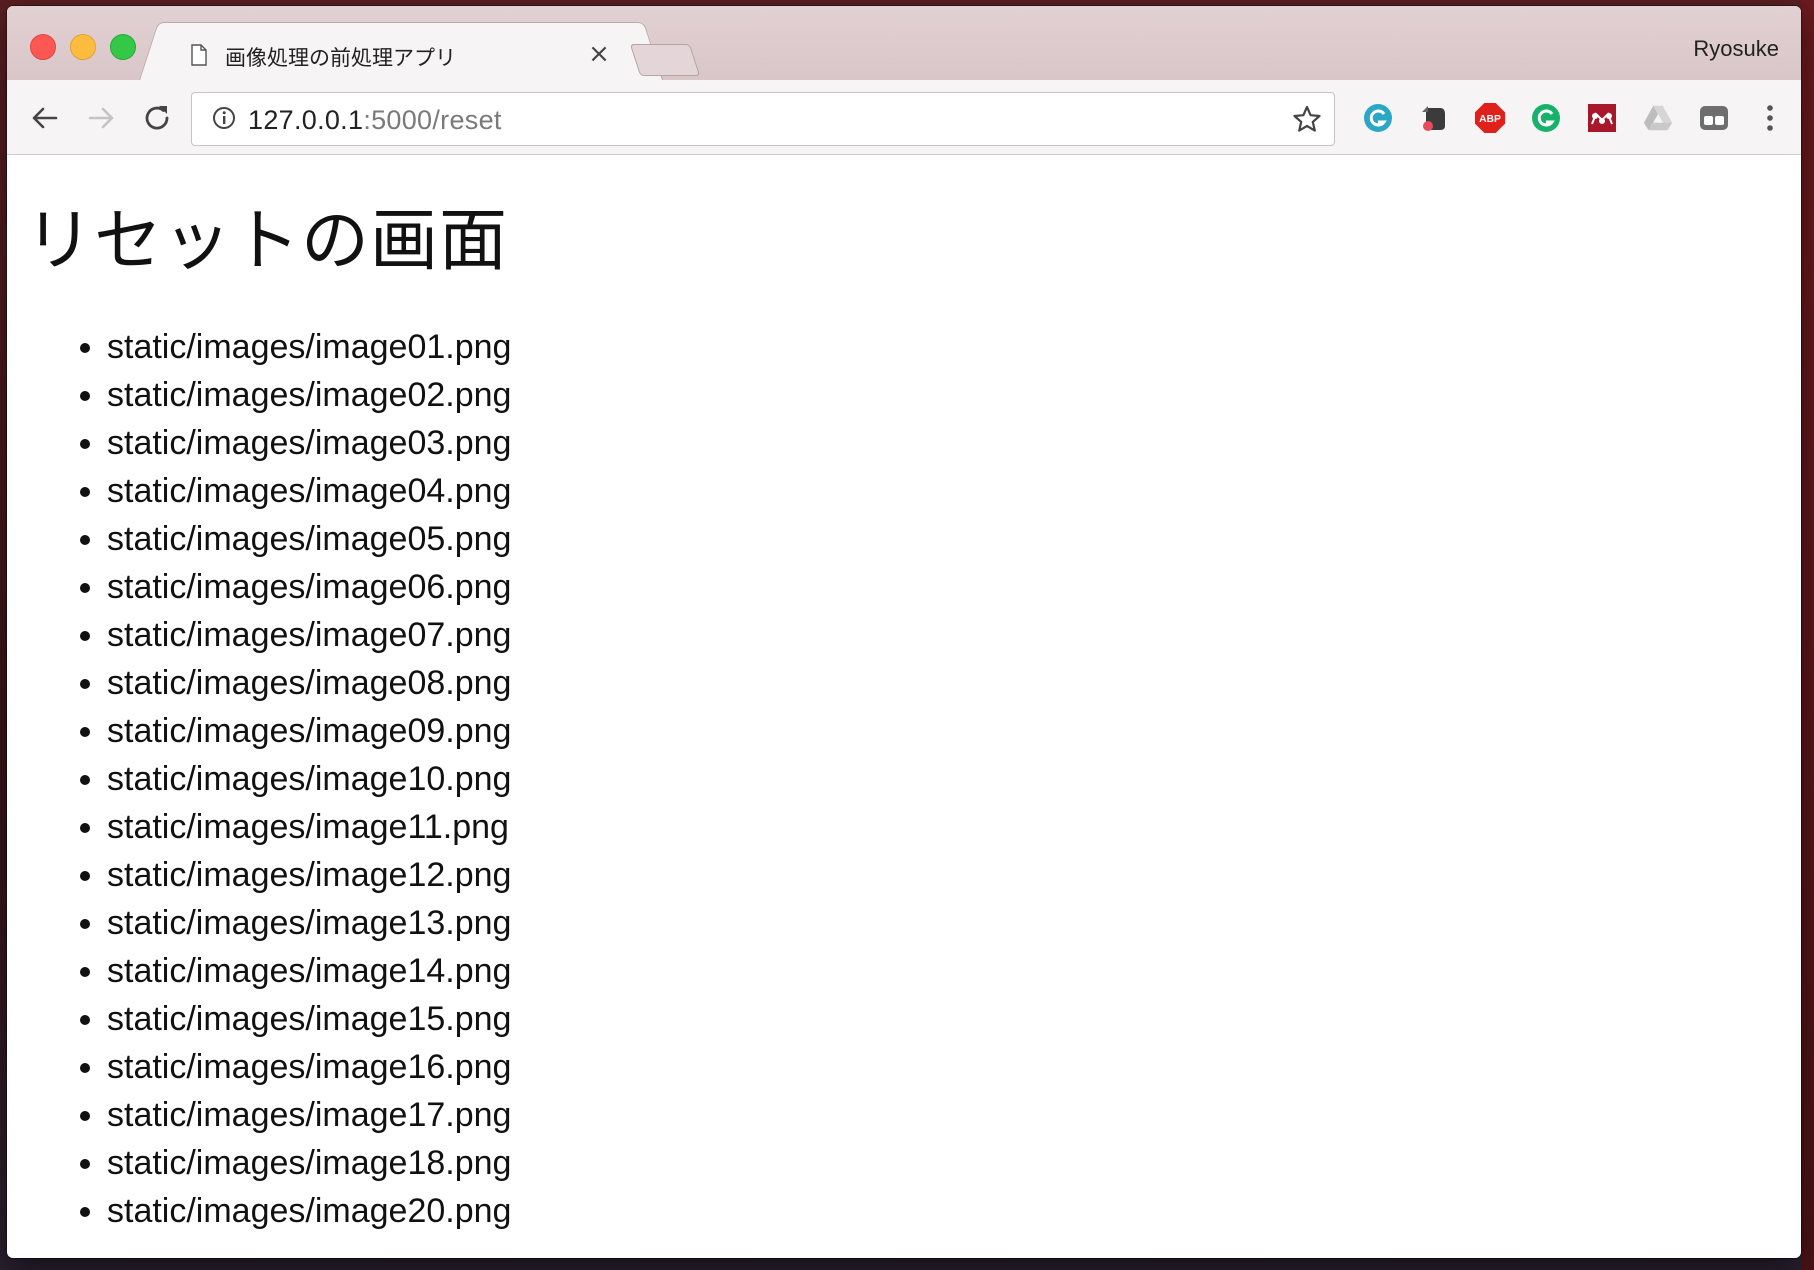 The width and height of the screenshot is (1814, 1270). What do you see at coordinates (1546, 118) in the screenshot?
I see `grammarly-green-icon` at bounding box center [1546, 118].